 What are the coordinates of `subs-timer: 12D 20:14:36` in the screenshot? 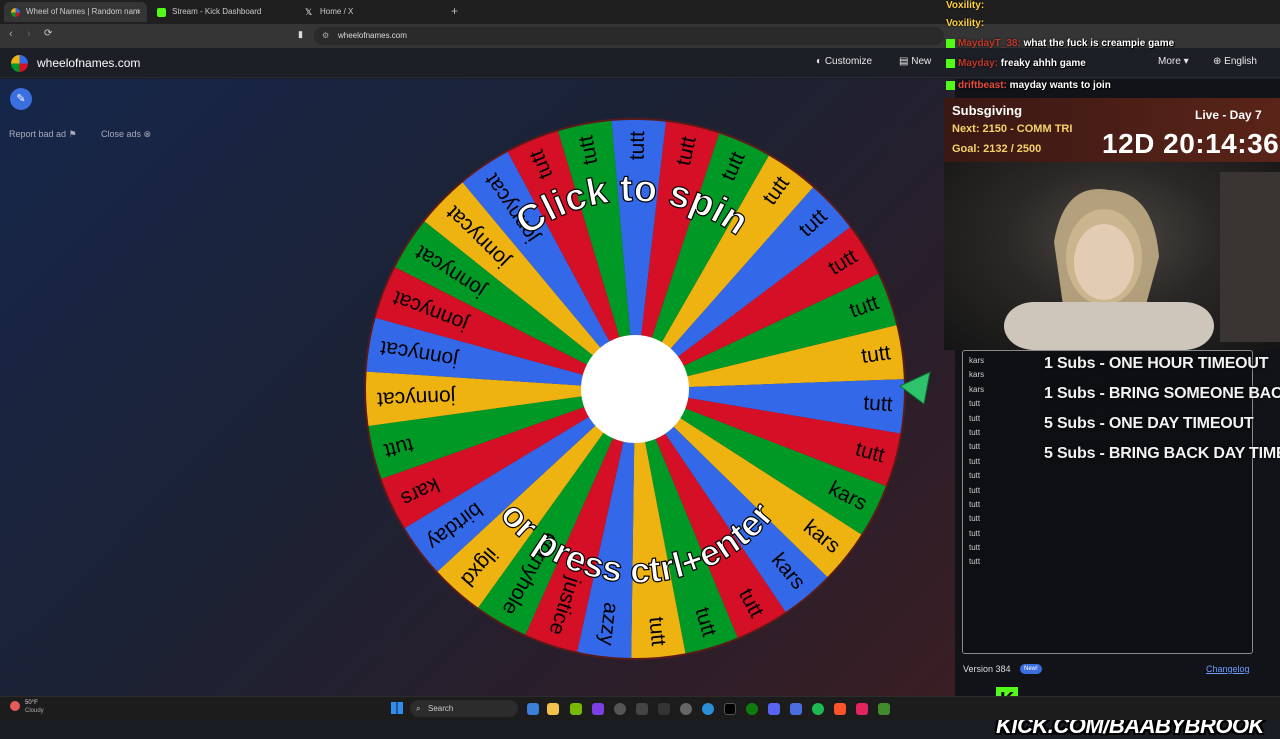 It's located at (1191, 143).